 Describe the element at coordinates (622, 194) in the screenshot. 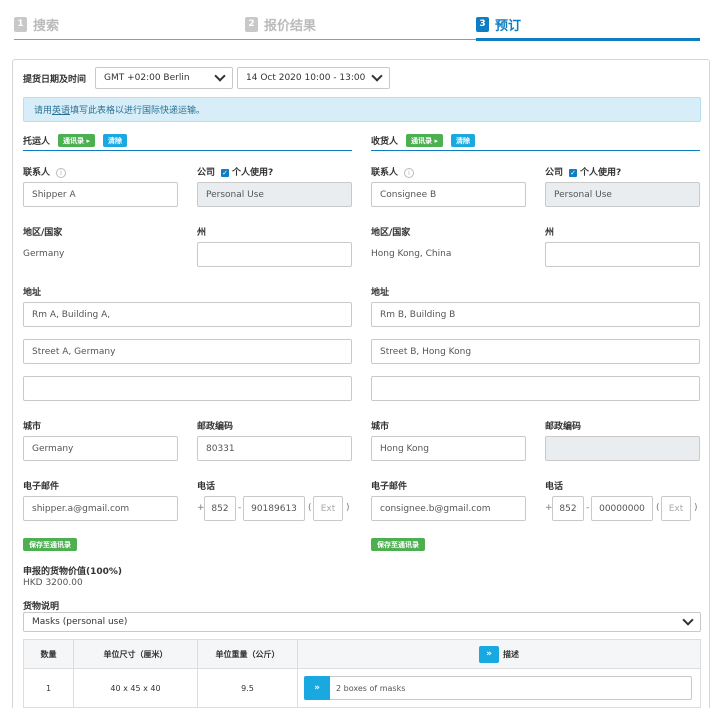

I see `consignee-company-input: Personal Use` at that location.